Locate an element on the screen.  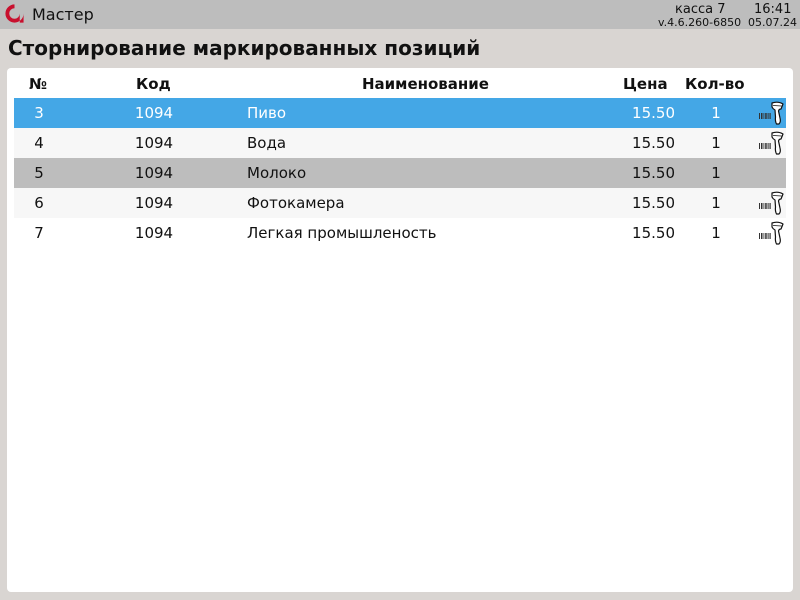
table-row: 7 1094 Легкая промышленость 15.50 1 is located at coordinates (400, 233).